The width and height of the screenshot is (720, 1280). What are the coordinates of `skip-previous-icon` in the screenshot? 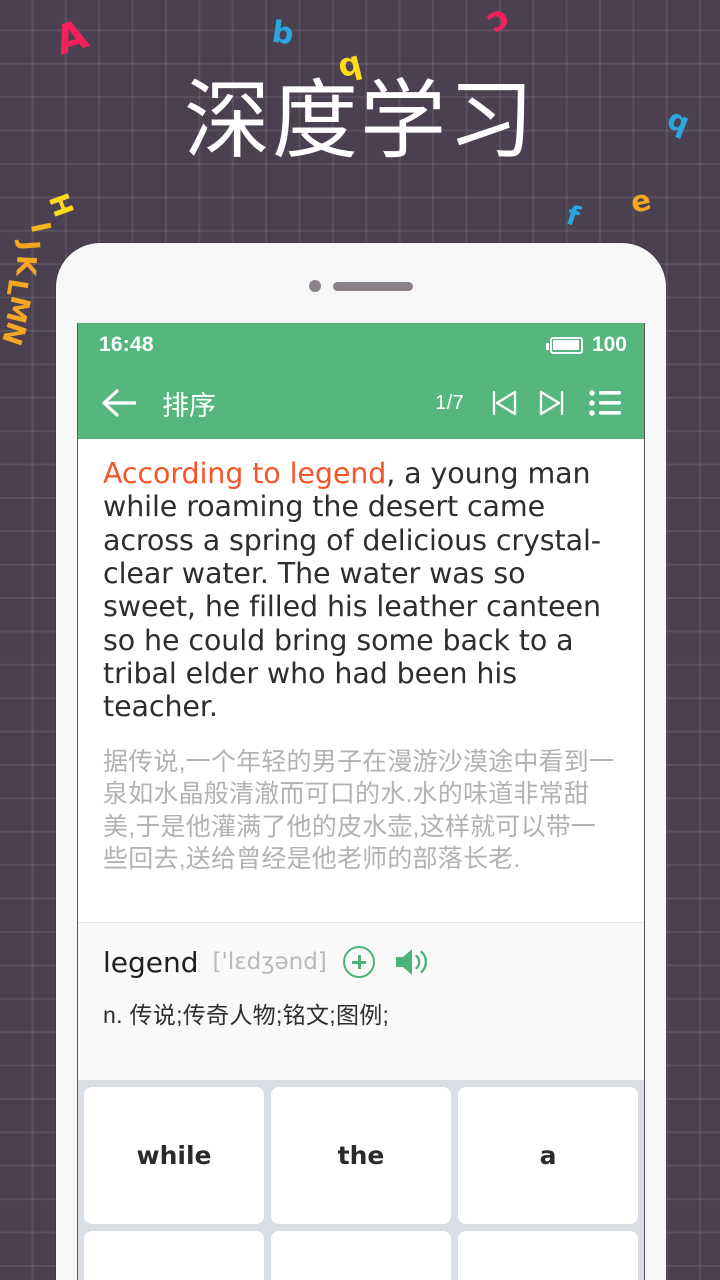 It's located at (504, 403).